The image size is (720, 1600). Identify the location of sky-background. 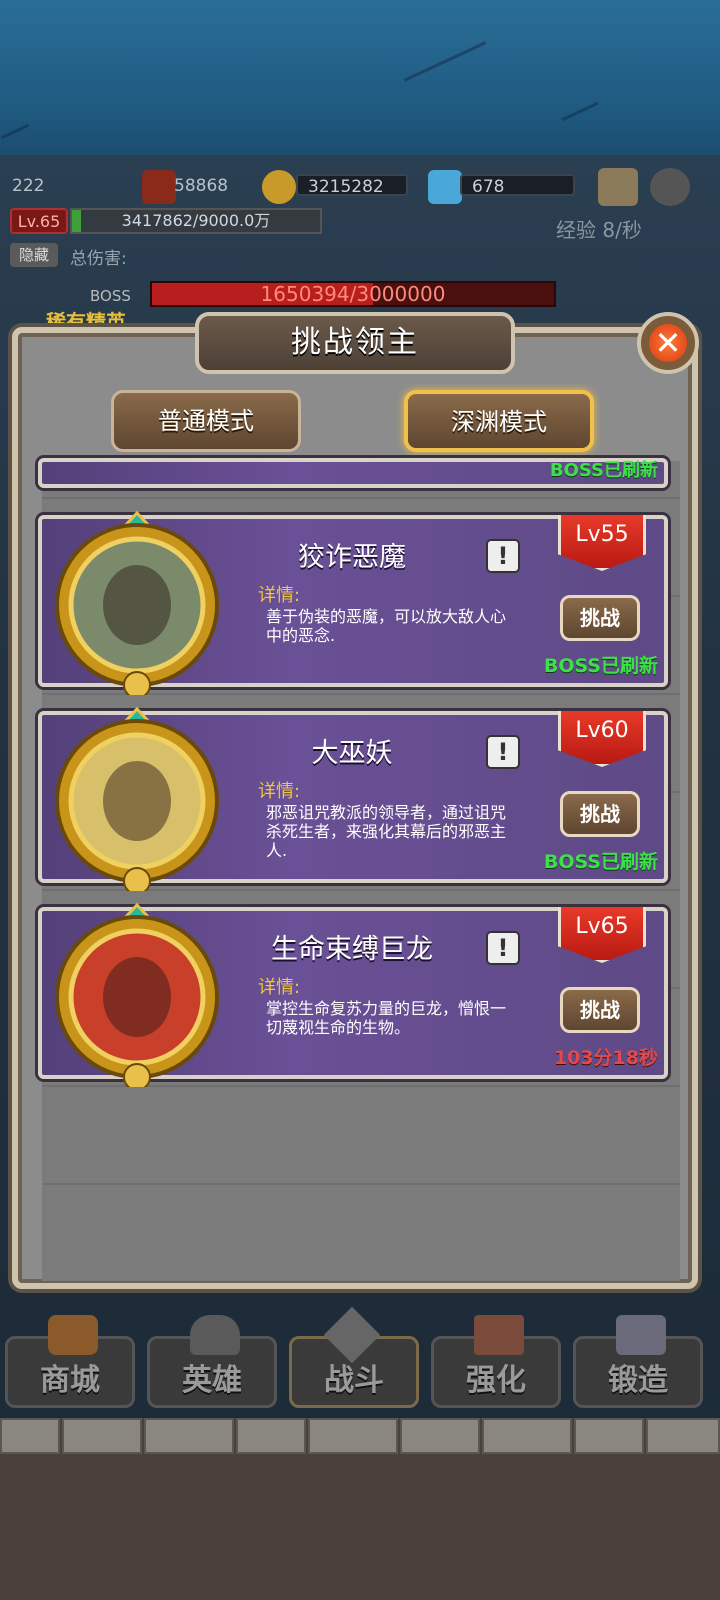
(360, 77).